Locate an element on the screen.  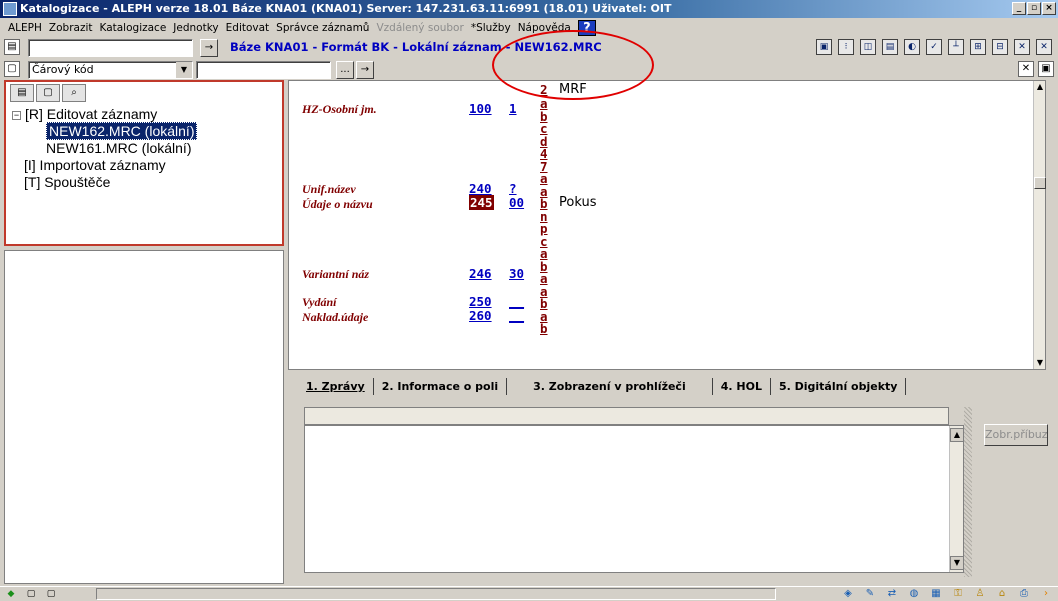
save-record-icon: ▣ is located at coordinates (824, 47).